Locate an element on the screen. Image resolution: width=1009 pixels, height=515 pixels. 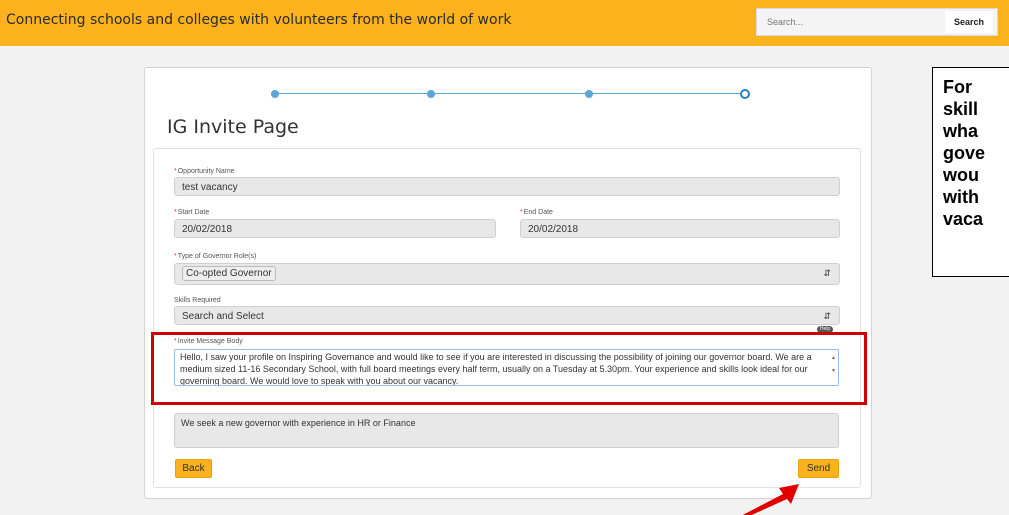
opportunity-name-label: *Opportunity Name is located at coordinates (204, 171).